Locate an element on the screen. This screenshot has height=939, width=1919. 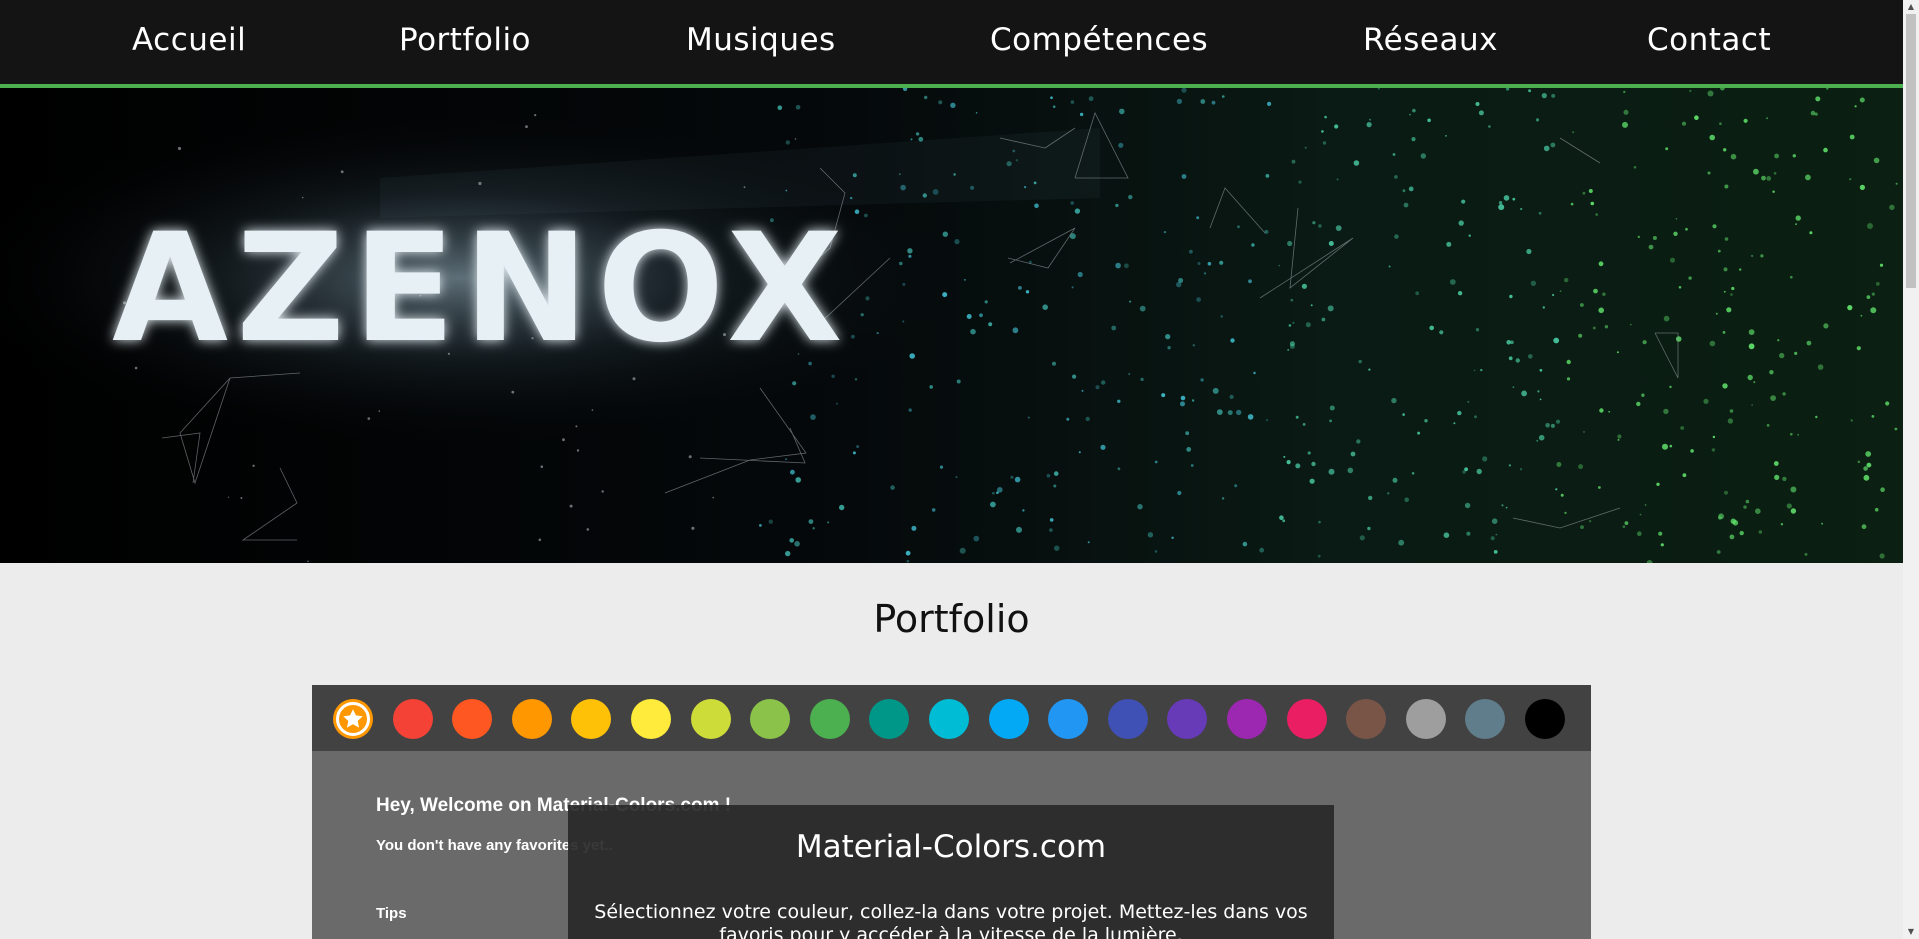
swatch-blue-grey is located at coordinates (1485, 719).